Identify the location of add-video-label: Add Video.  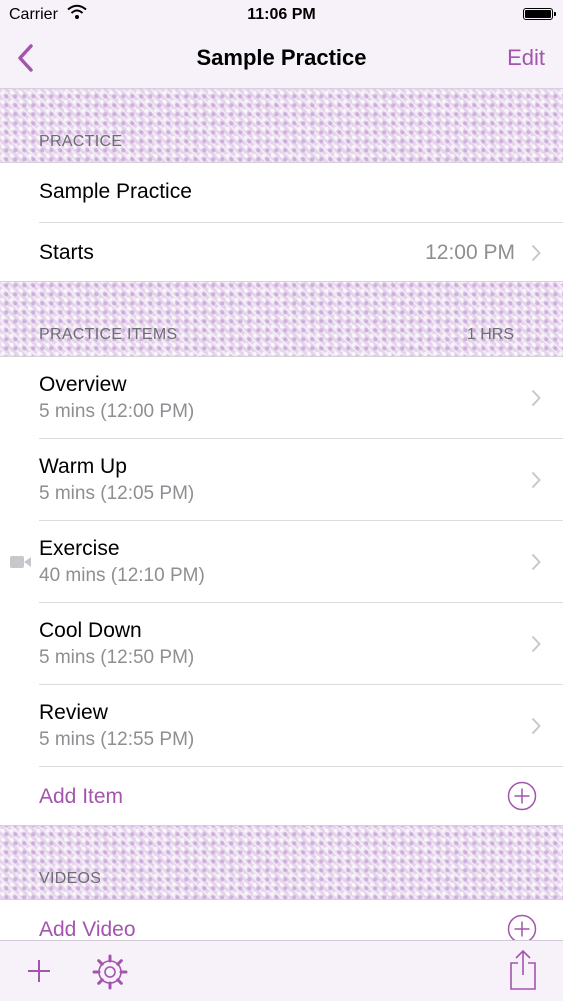
(87, 929).